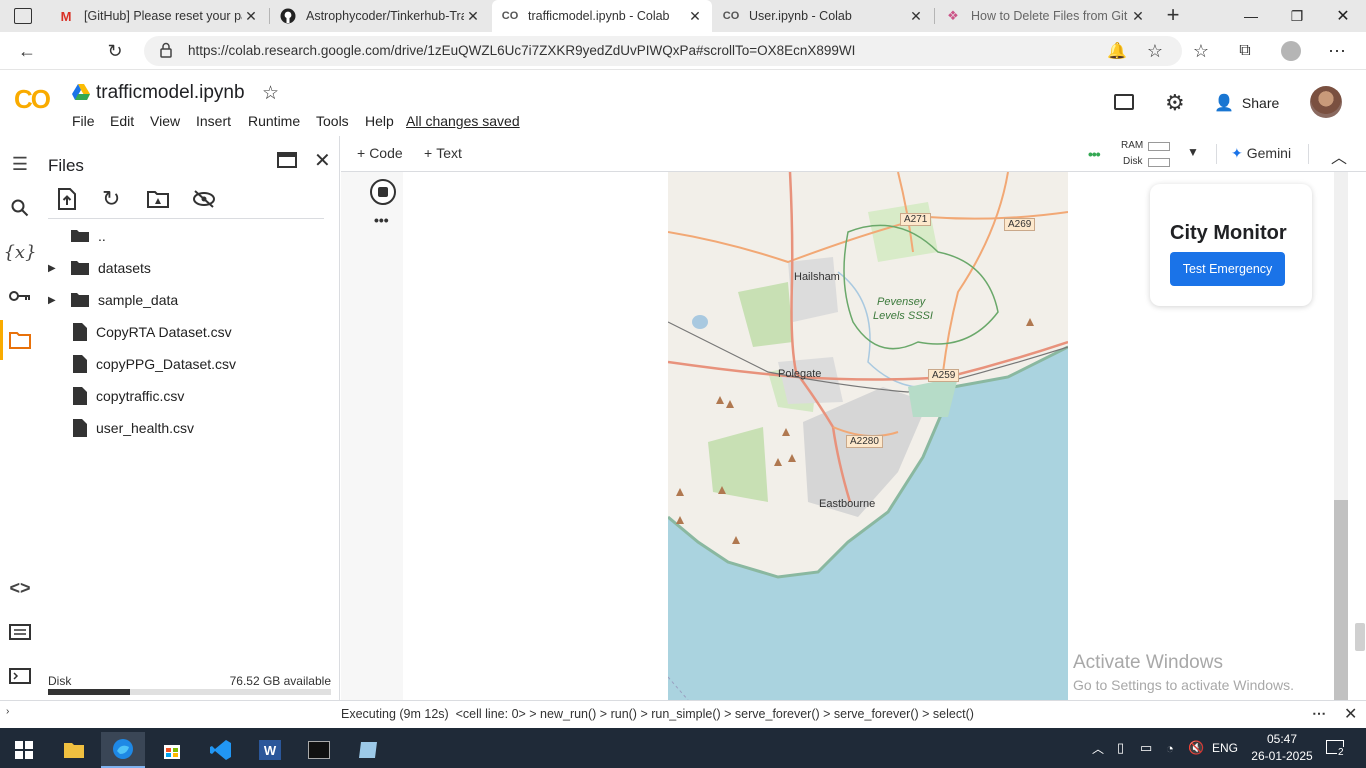 The image size is (1366, 768). I want to click on folder-icon, so click(80, 268).